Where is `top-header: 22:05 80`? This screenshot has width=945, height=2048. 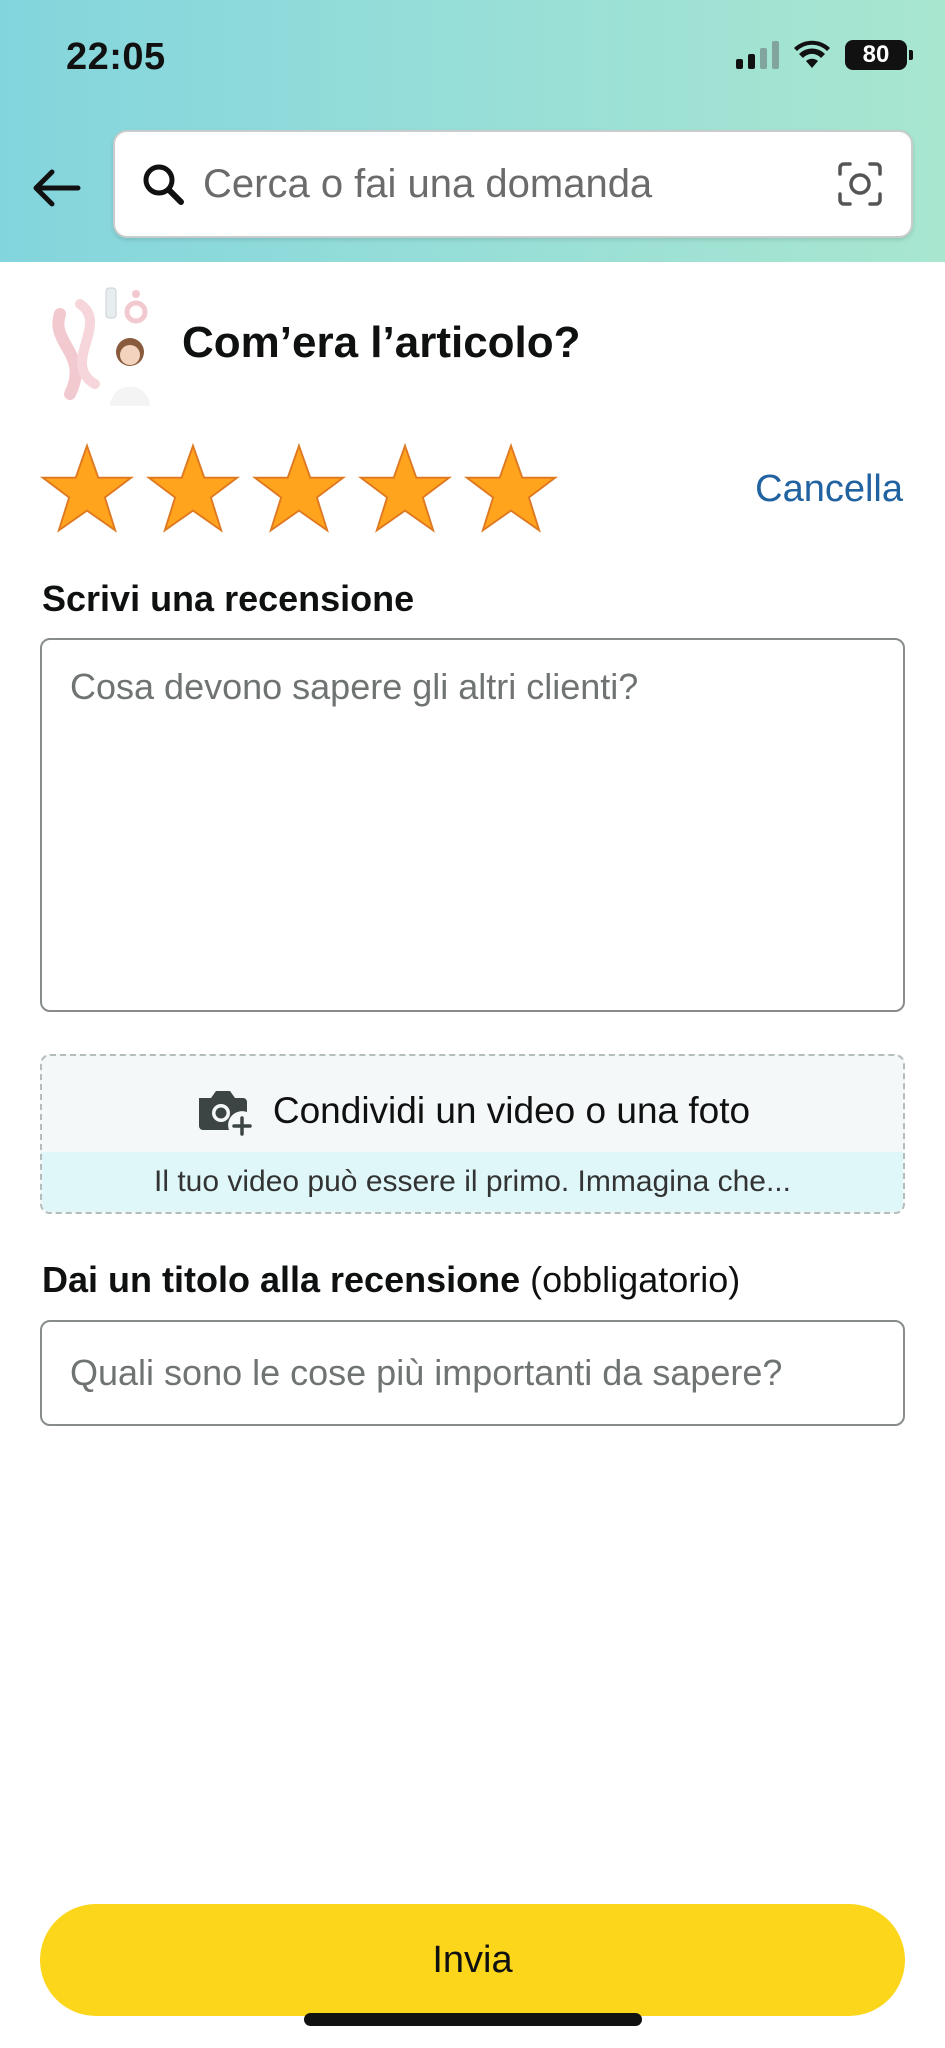
top-header: 22:05 80 is located at coordinates (472, 131).